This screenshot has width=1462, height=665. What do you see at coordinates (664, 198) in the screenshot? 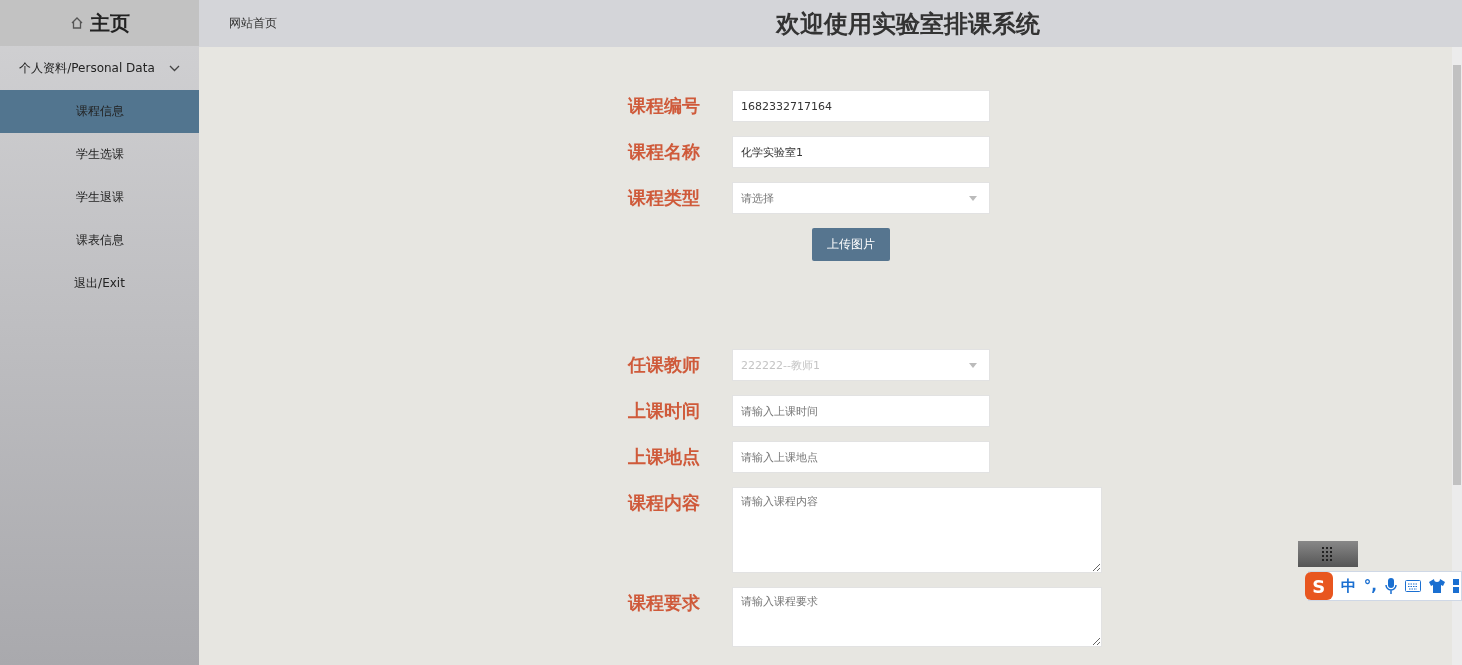
I see `field-label: 课程类型` at bounding box center [664, 198].